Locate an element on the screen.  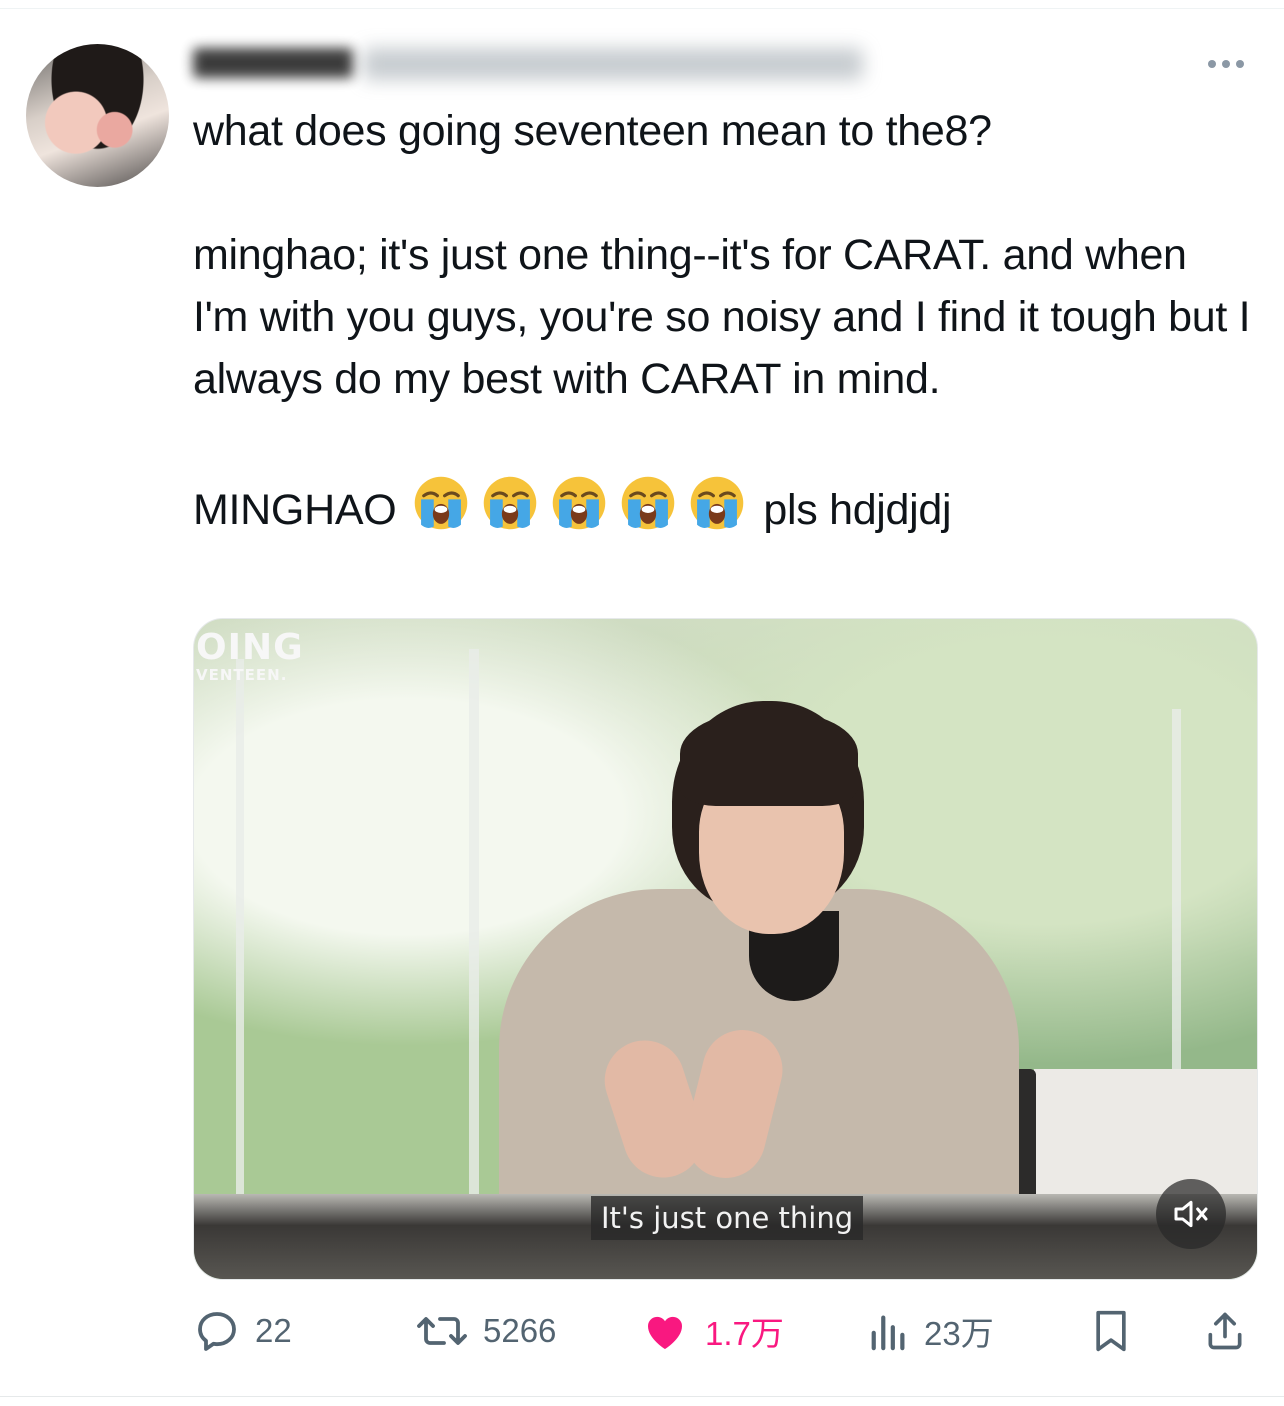
person-fringe is located at coordinates (769, 758).